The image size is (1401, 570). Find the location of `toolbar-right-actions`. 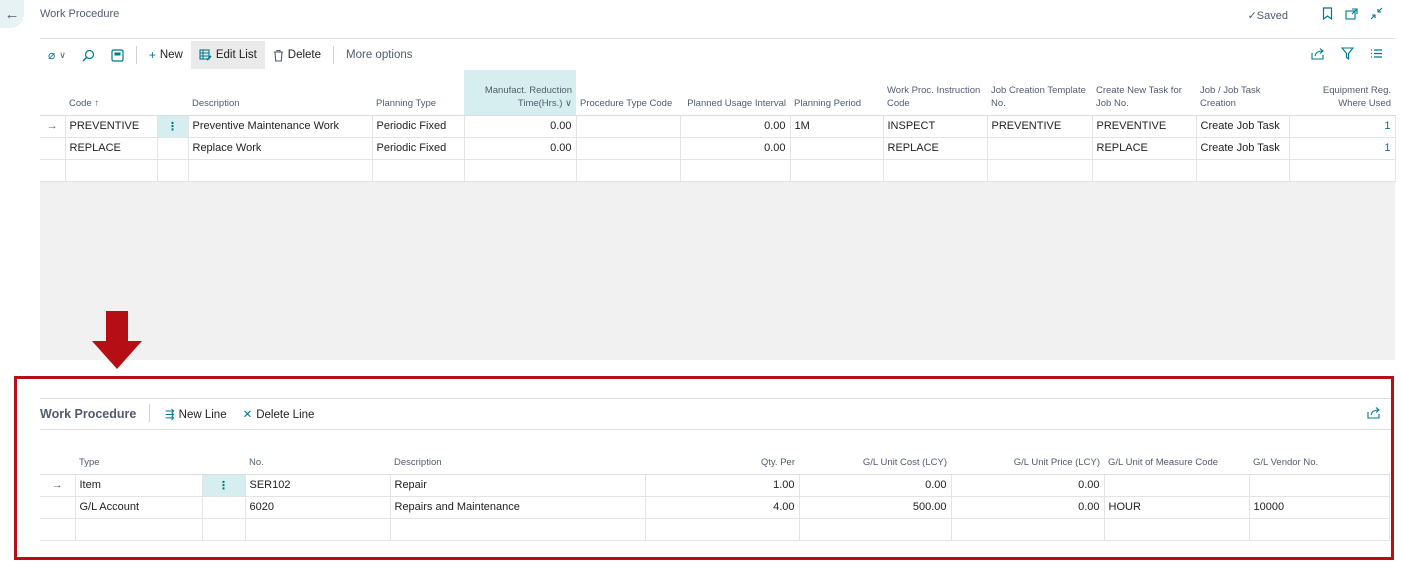

toolbar-right-actions is located at coordinates (1347, 55).